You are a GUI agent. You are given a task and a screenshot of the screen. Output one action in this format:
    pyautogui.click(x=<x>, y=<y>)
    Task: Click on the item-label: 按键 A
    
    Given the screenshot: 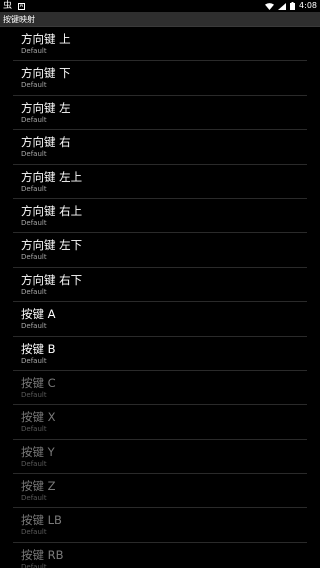 What is the action you would take?
    pyautogui.click(x=38, y=314)
    